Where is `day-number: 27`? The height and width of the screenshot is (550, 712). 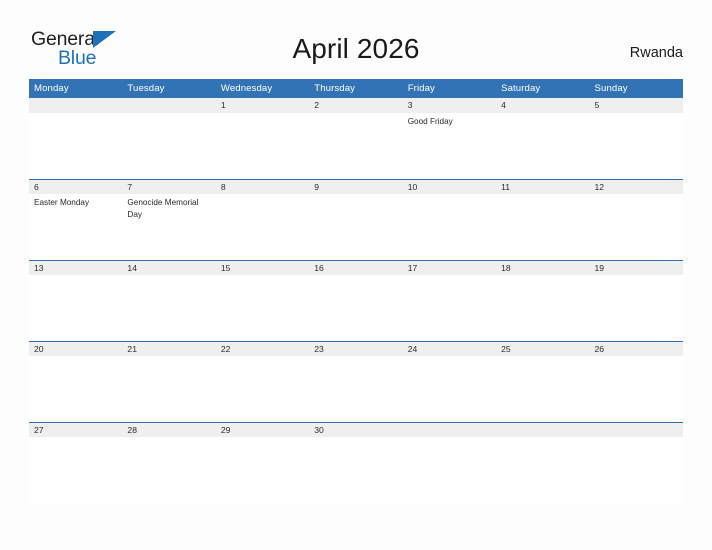 day-number: 27 is located at coordinates (76, 429).